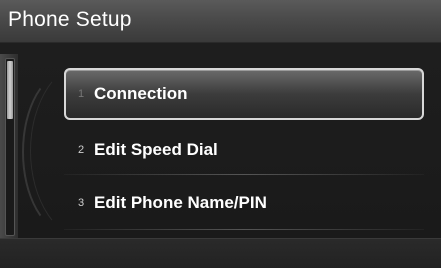  What do you see at coordinates (180, 202) in the screenshot?
I see `menu-item-label: Edit Phone Name/PIN` at bounding box center [180, 202].